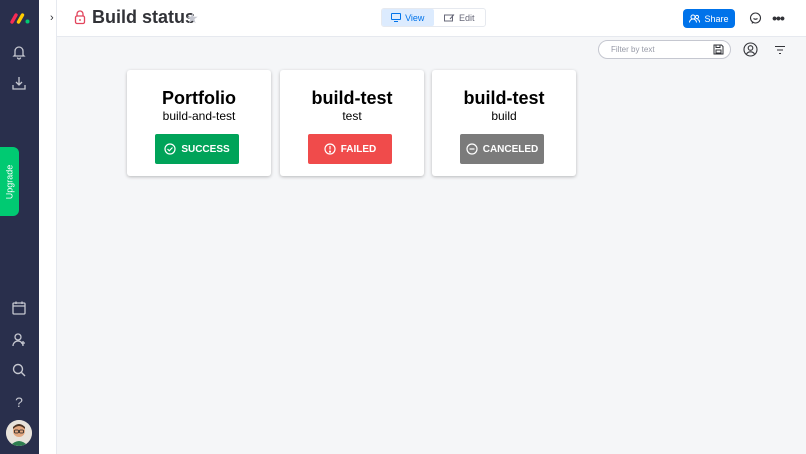 This screenshot has height=454, width=806. I want to click on build-card: build-test test FAILED, so click(352, 123).